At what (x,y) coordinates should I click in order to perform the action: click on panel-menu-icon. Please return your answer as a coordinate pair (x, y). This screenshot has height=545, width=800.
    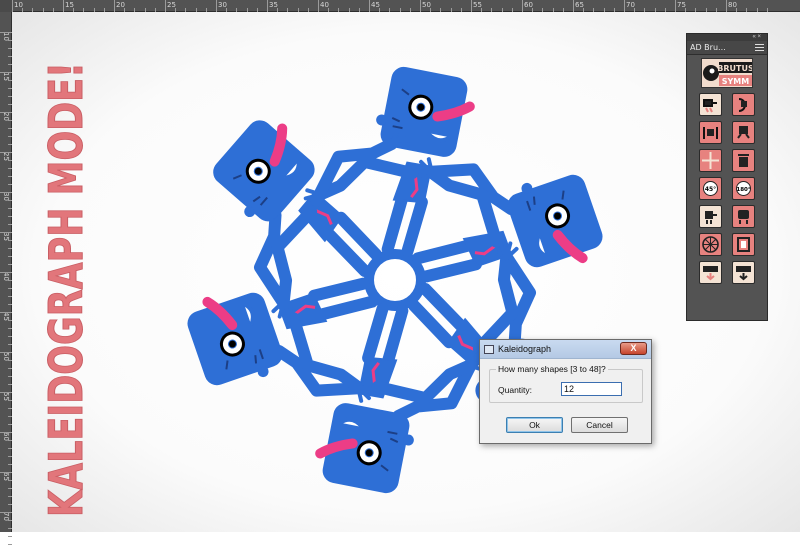
    Looking at the image, I should click on (759, 47).